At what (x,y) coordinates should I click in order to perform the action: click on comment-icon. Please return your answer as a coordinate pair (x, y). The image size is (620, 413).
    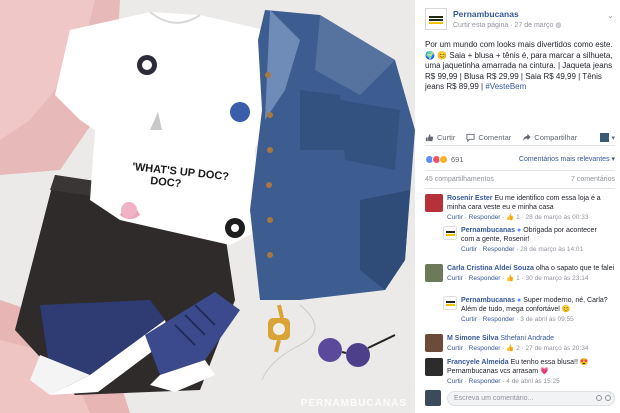
    Looking at the image, I should click on (470, 137).